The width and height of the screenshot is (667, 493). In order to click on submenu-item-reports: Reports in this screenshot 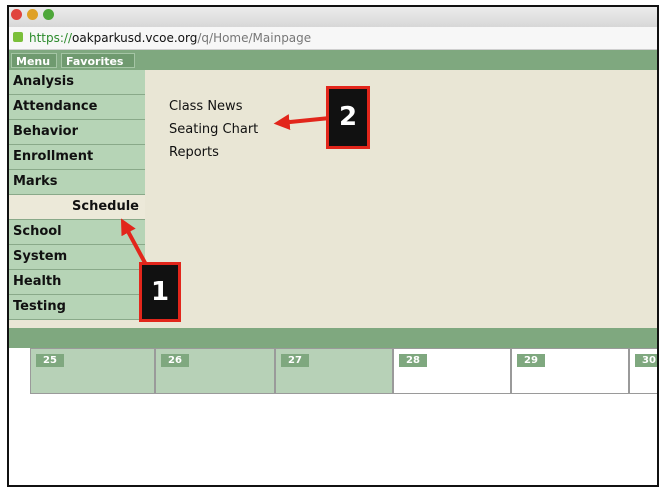, I will do `click(213, 152)`.